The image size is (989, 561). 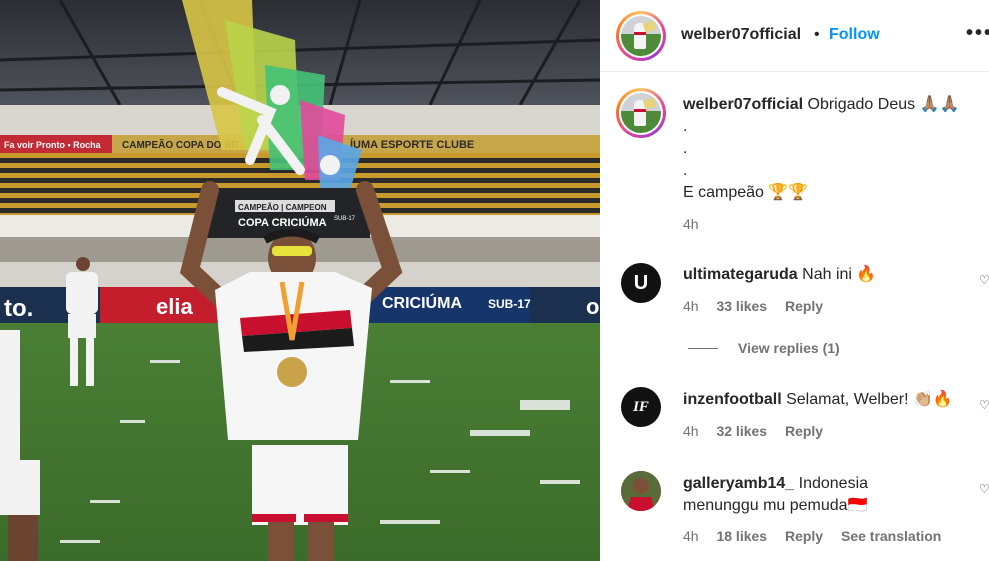 I want to click on caption-line-3: ., so click(x=685, y=148).